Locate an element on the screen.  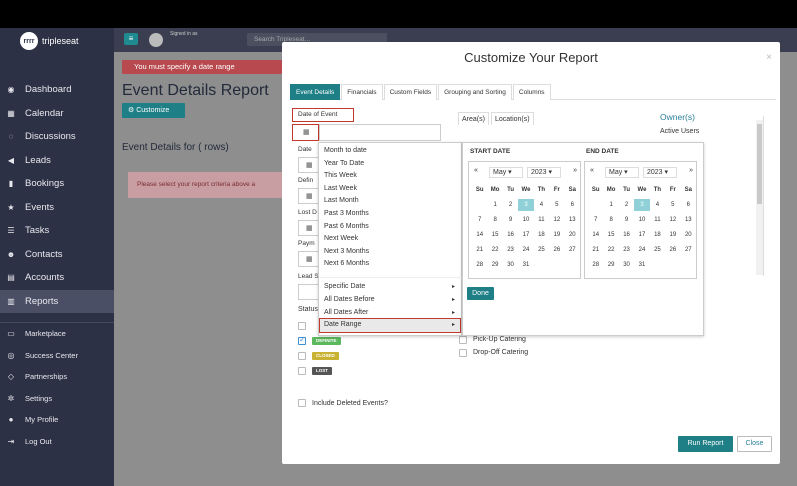
tab-locations: Location(s) is located at coordinates (512, 118).